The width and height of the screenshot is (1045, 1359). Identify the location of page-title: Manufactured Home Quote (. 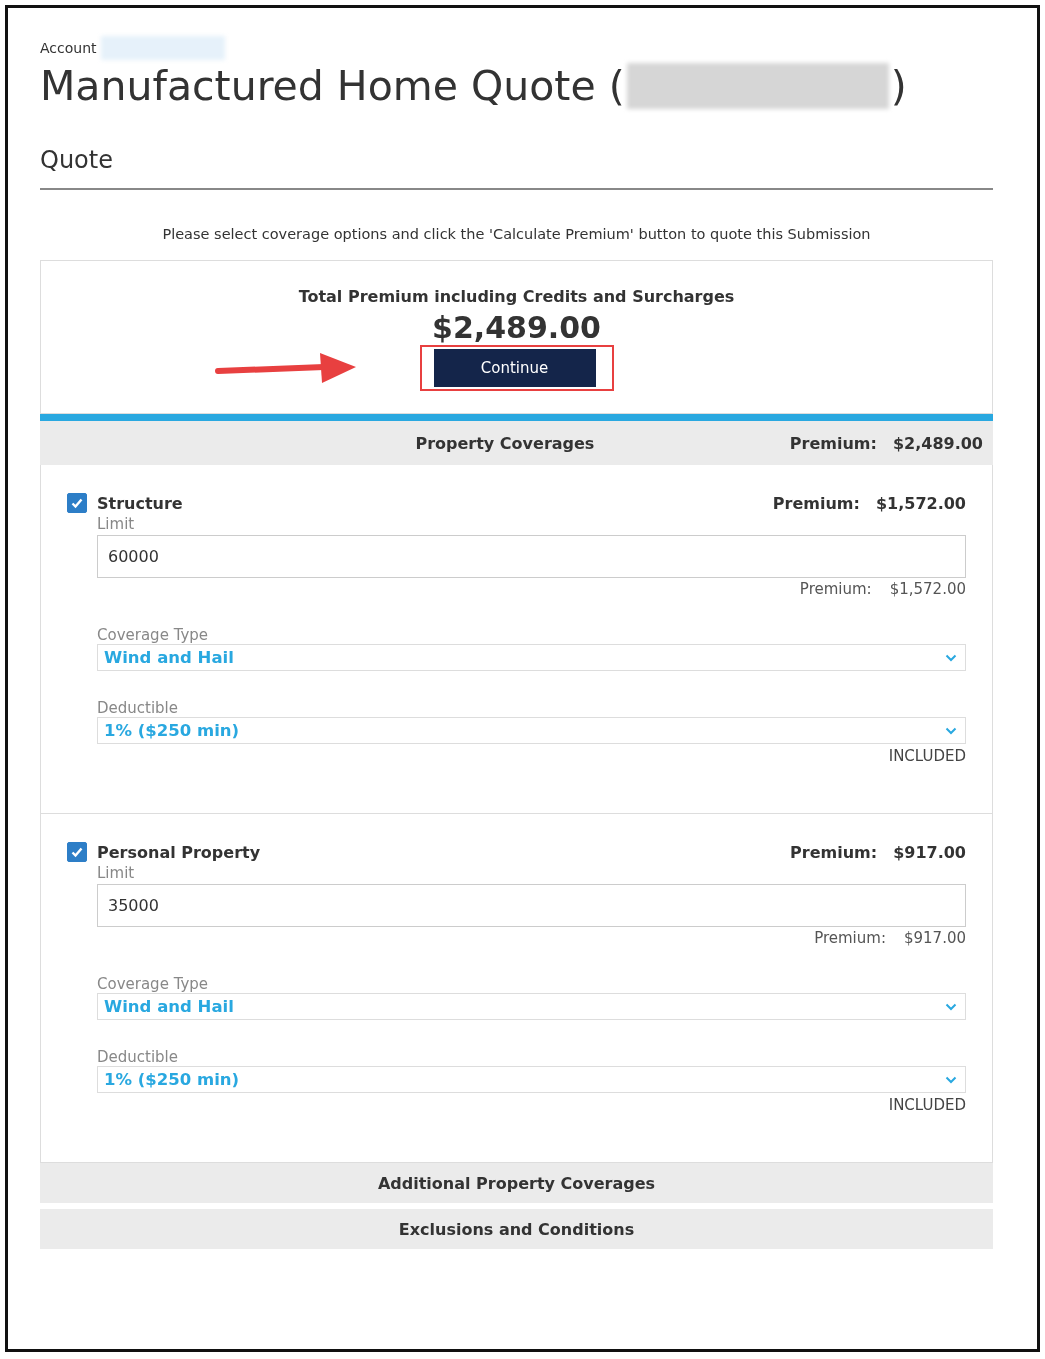
(332, 86).